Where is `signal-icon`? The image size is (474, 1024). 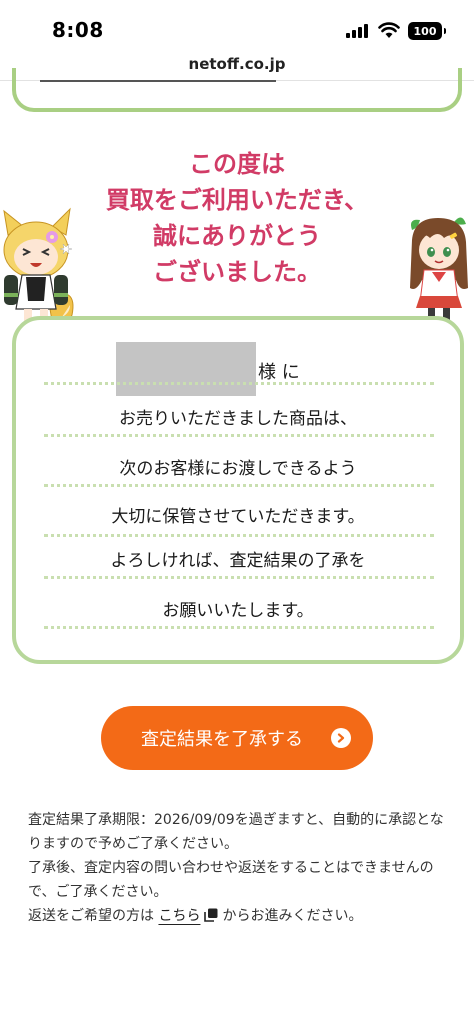 signal-icon is located at coordinates (358, 31).